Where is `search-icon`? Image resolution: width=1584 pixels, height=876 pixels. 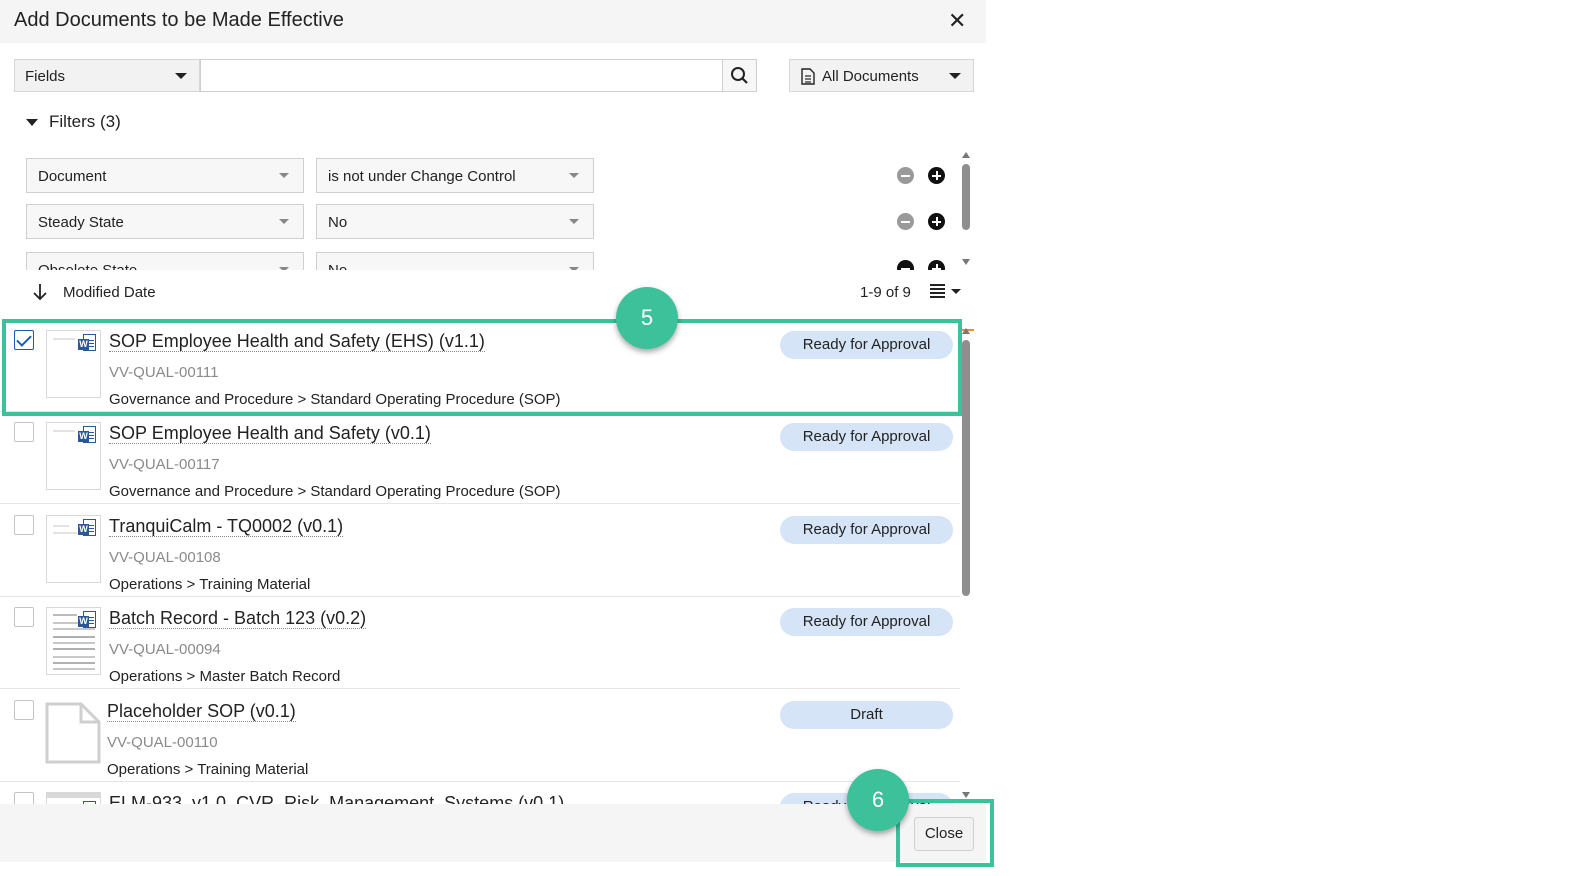
search-icon is located at coordinates (739, 75).